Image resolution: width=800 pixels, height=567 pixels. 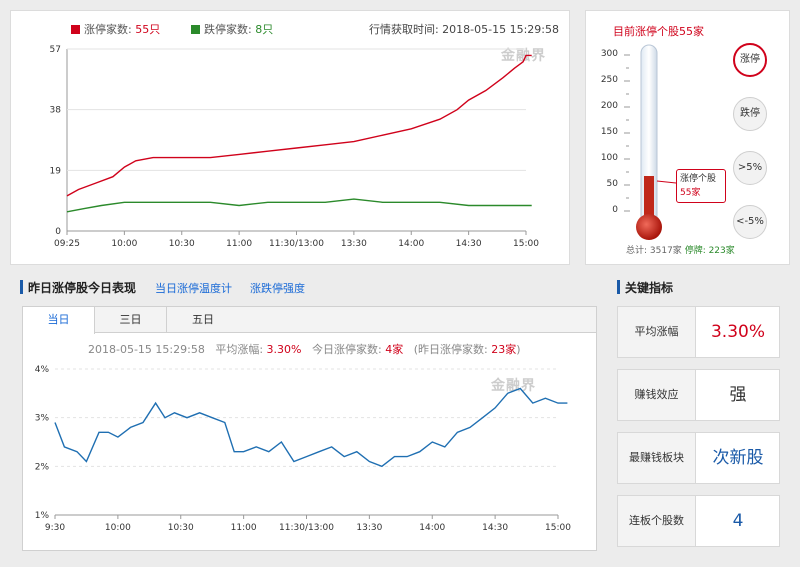 What do you see at coordinates (738, 521) in the screenshot?
I see `kpi-value: 4` at bounding box center [738, 521].